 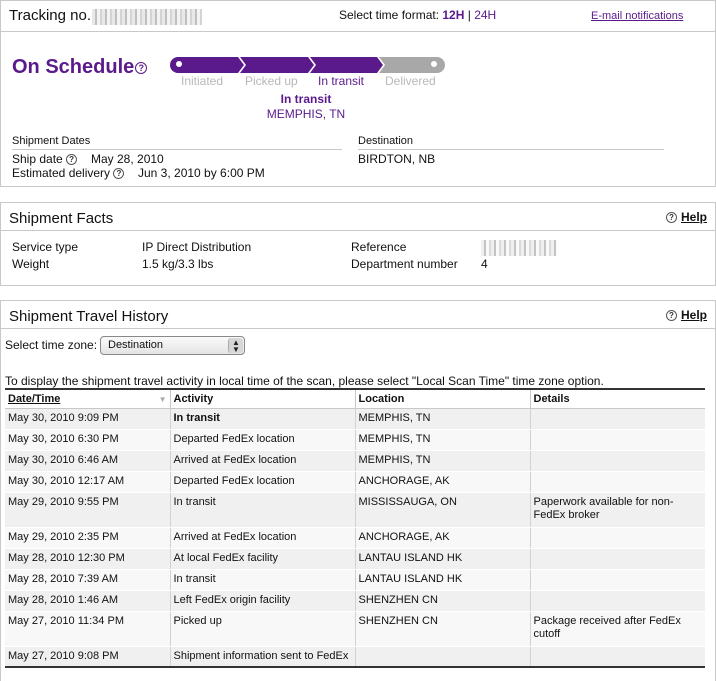 What do you see at coordinates (263, 657) in the screenshot?
I see `cell-activity: Shipment information sent to FedEx` at bounding box center [263, 657].